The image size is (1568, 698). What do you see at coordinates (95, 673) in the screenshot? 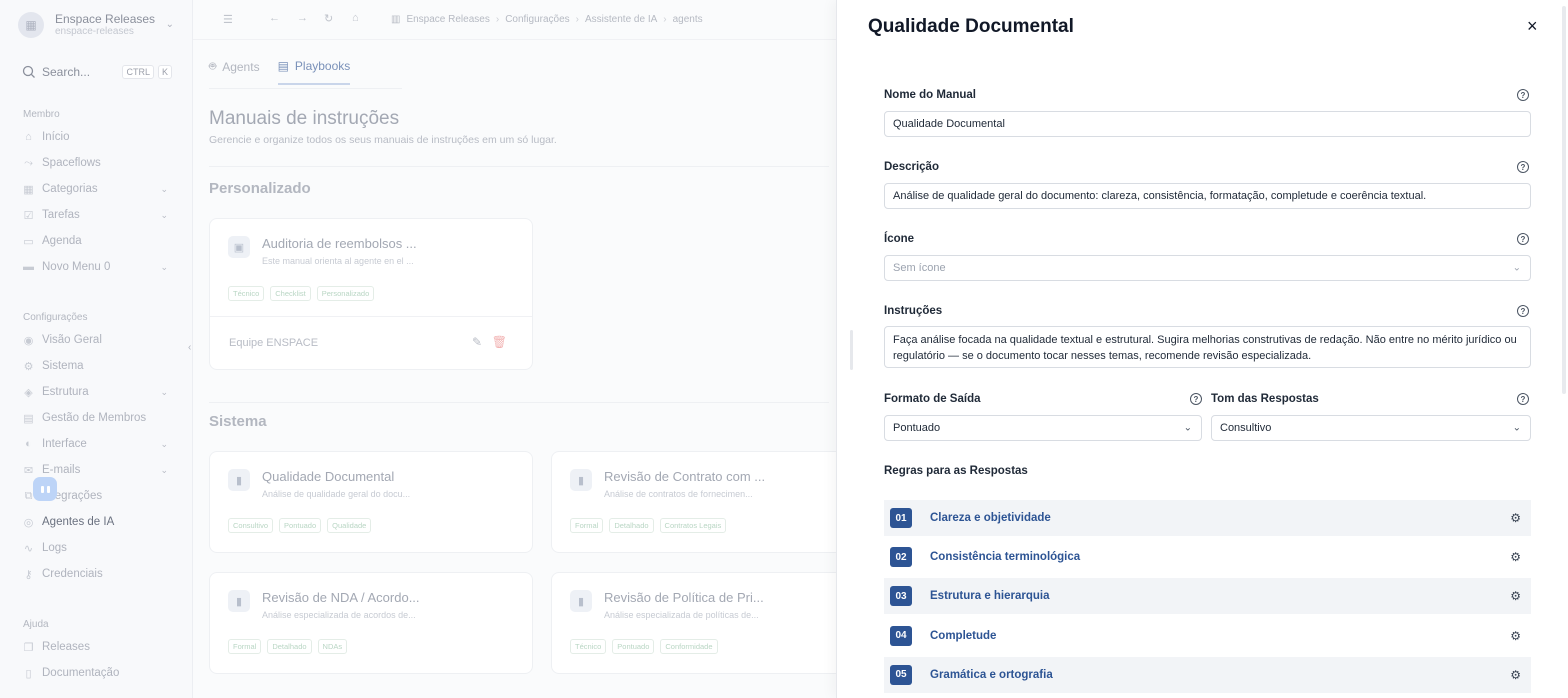
I see `sidebar-item-documenta-o: ▯ Documentação` at bounding box center [95, 673].